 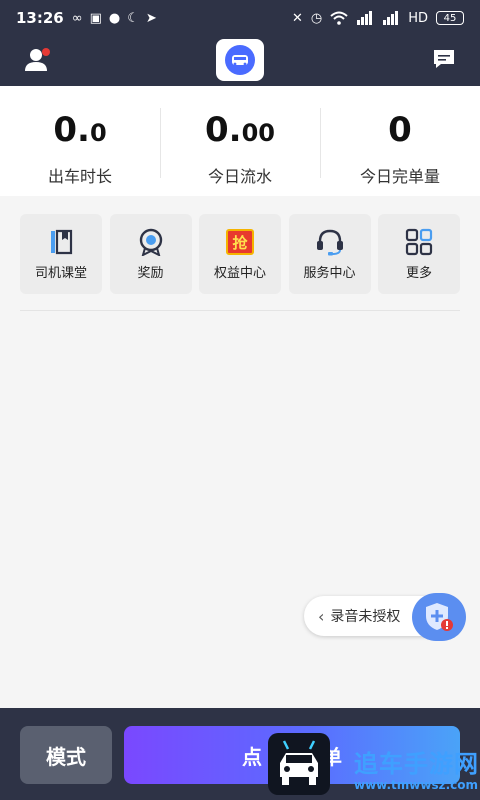 I want to click on menu-label: 奖励, so click(x=150, y=273).